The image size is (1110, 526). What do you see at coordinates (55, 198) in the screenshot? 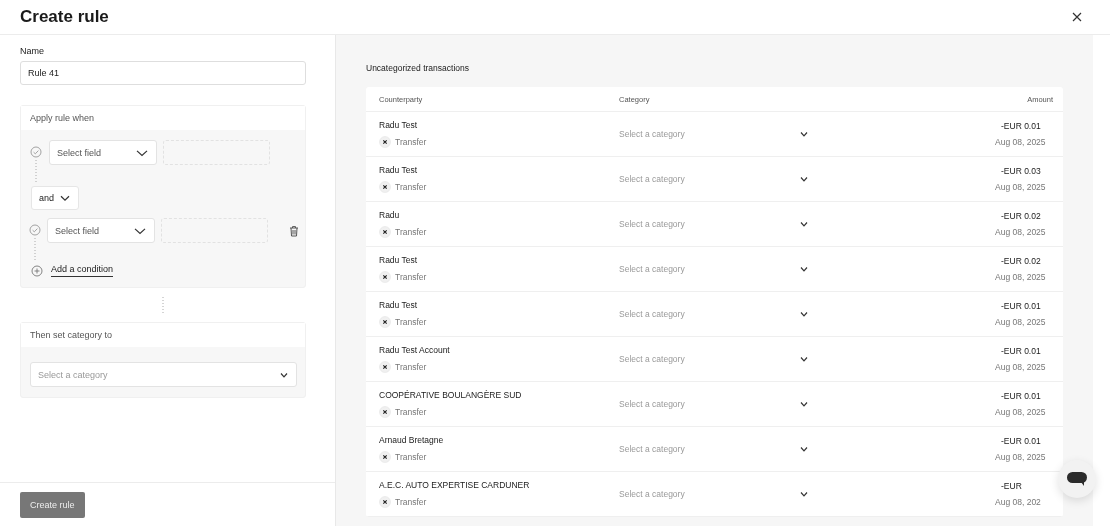
I see `operator-dropdown: and` at bounding box center [55, 198].